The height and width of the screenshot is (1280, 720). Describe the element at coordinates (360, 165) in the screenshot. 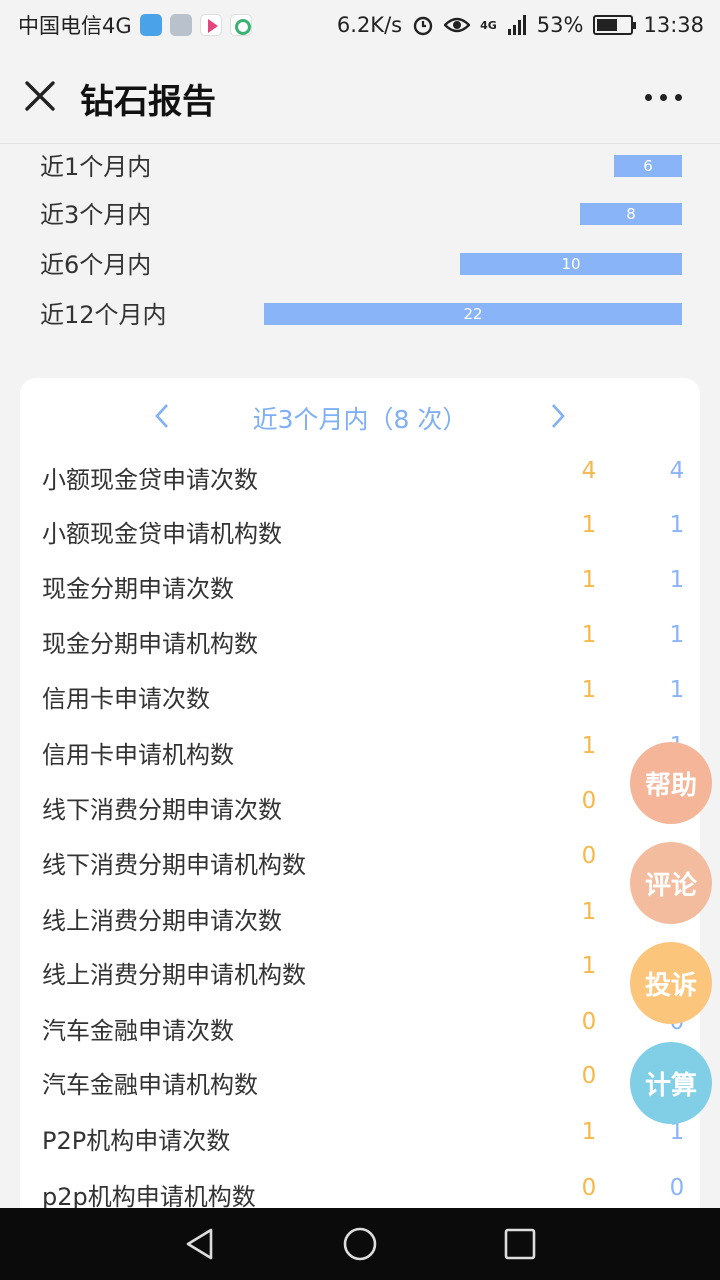

I see `range-row: 近1个月内 6` at that location.